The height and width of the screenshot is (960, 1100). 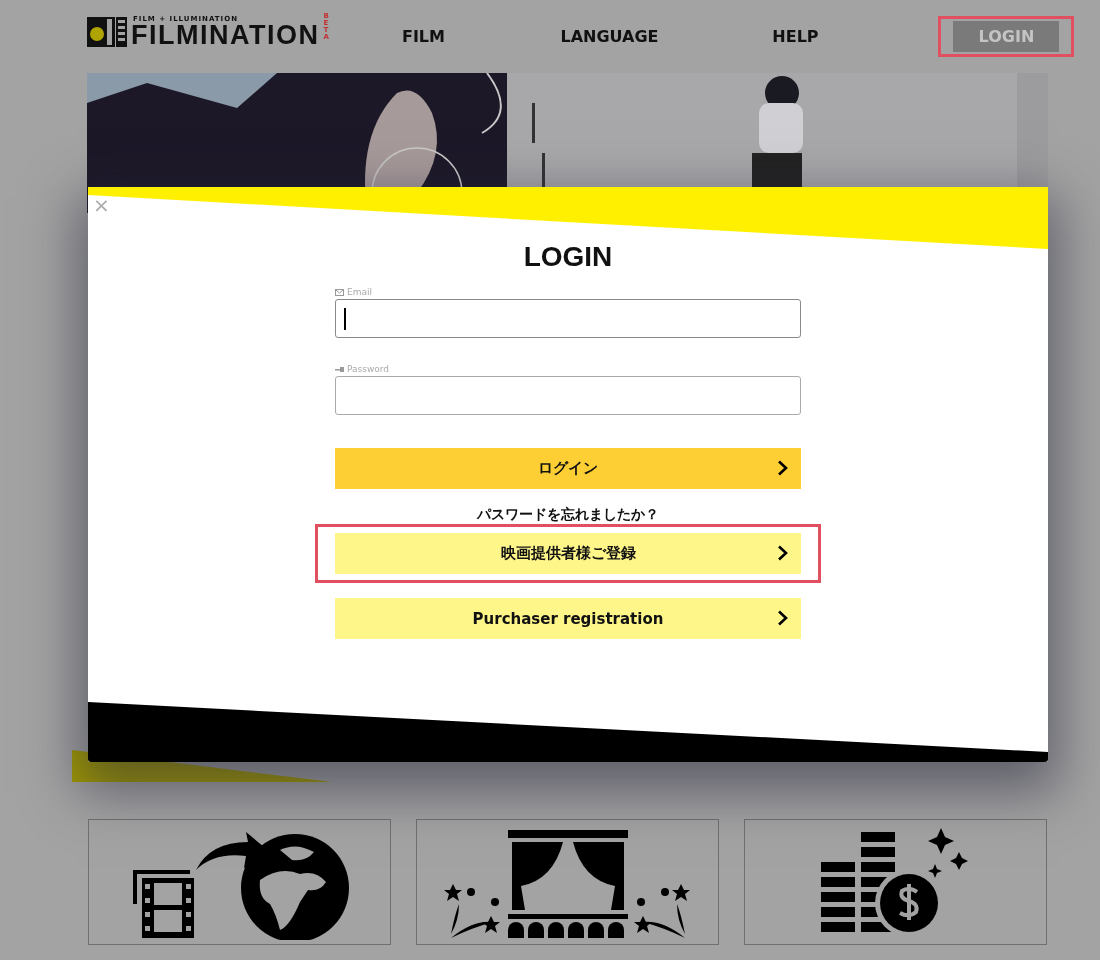 What do you see at coordinates (568, 257) in the screenshot?
I see `dialog-title: LOGIN` at bounding box center [568, 257].